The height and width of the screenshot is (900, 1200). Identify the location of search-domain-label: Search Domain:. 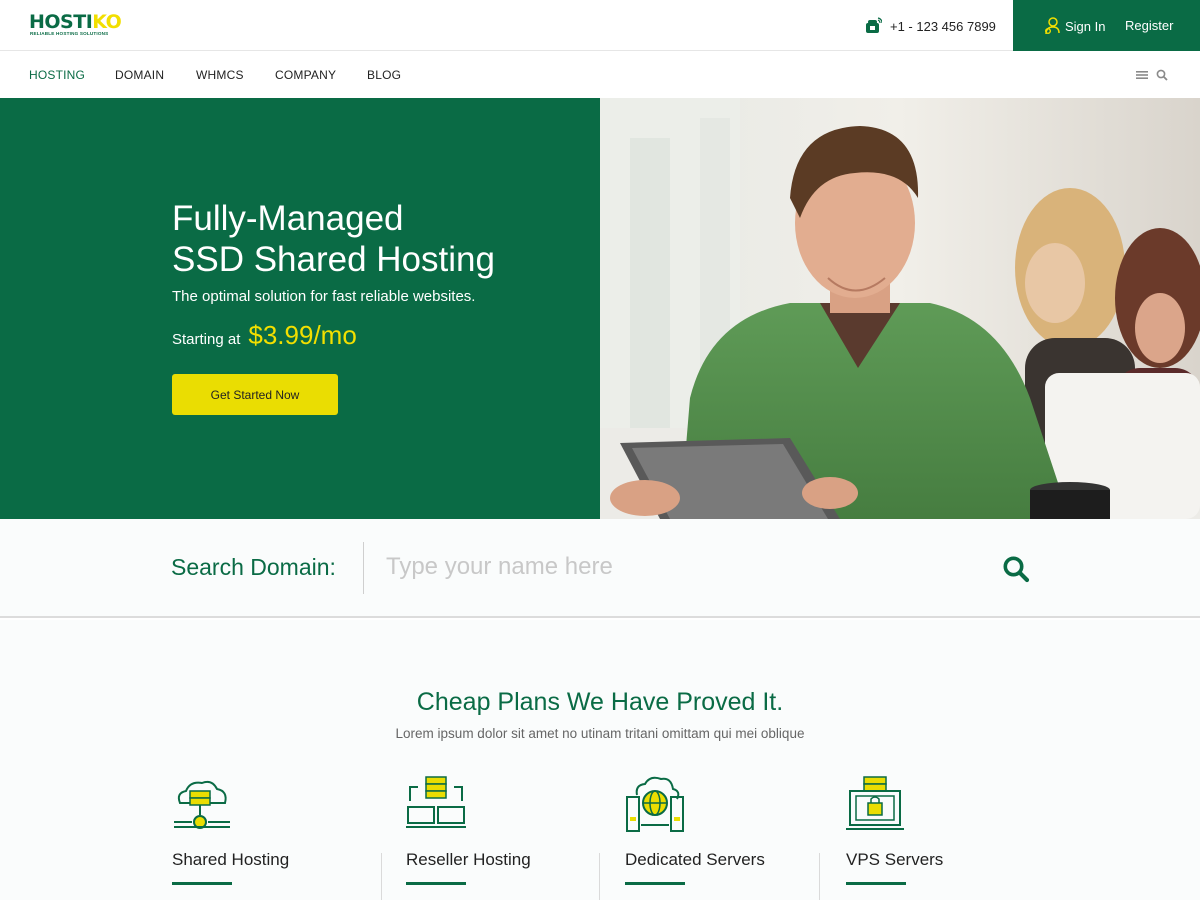
(253, 567).